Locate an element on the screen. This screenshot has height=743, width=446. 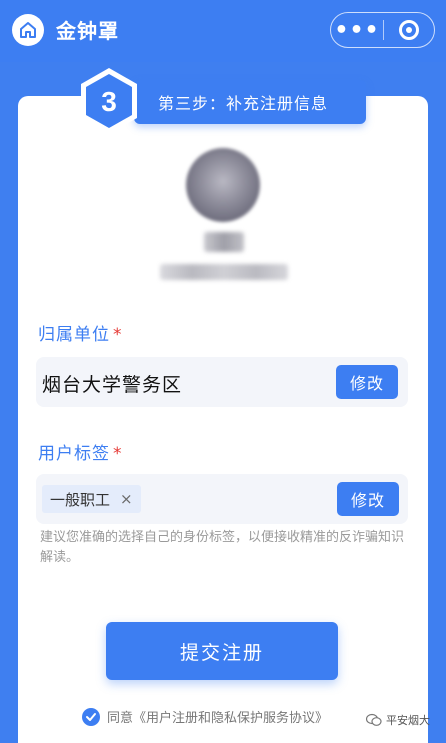
tag-chip-label: 一般职工 is located at coordinates (80, 499).